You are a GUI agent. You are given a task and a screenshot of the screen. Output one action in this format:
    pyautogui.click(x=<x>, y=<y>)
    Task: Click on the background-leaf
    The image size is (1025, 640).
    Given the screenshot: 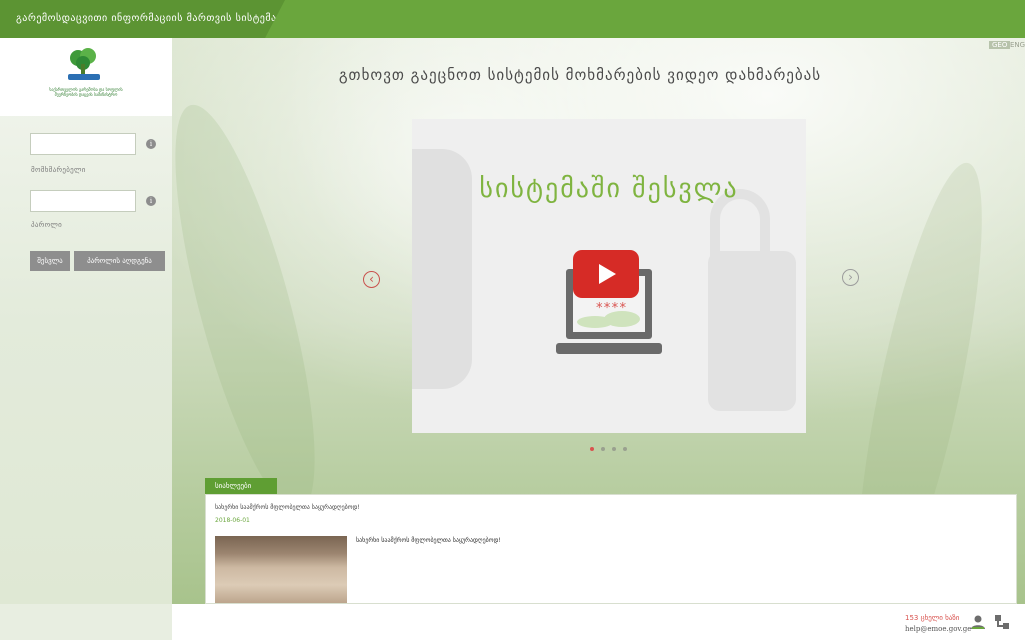 What is the action you would take?
    pyautogui.click(x=245, y=308)
    